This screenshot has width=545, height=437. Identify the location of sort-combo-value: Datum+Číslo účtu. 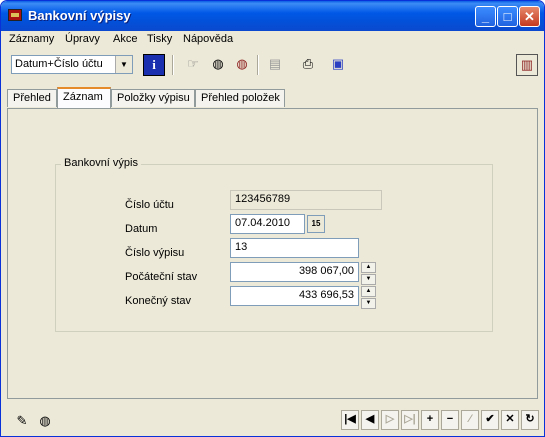
(59, 64).